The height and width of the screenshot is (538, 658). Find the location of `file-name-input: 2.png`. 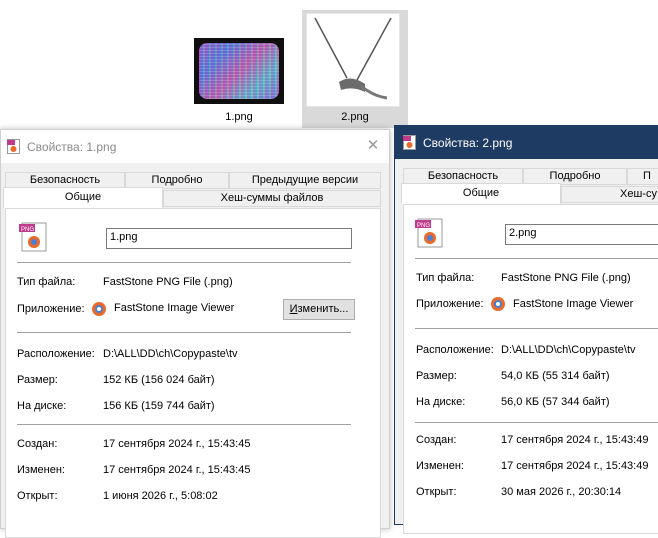

file-name-input: 2.png is located at coordinates (581, 234).